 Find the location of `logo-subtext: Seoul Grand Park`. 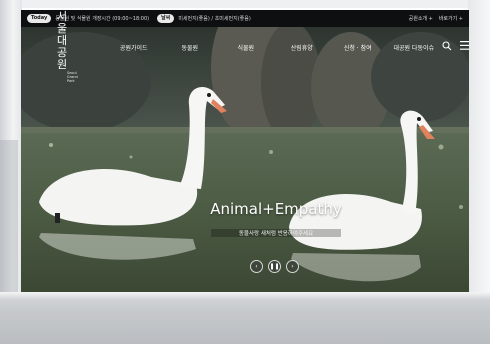

logo-subtext: Seoul Grand Park is located at coordinates (72, 77).